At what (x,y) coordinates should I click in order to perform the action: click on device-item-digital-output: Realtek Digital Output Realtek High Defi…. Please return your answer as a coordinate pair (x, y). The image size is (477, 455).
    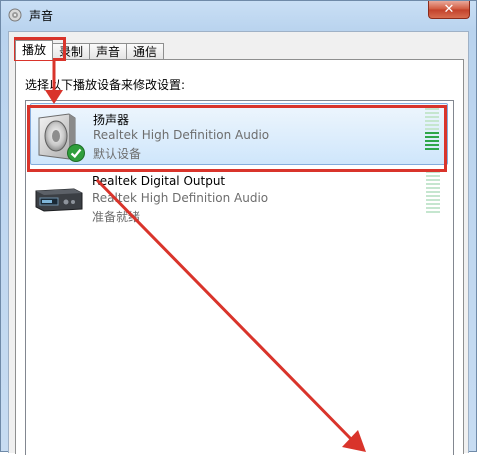
    Looking at the image, I should click on (239, 198).